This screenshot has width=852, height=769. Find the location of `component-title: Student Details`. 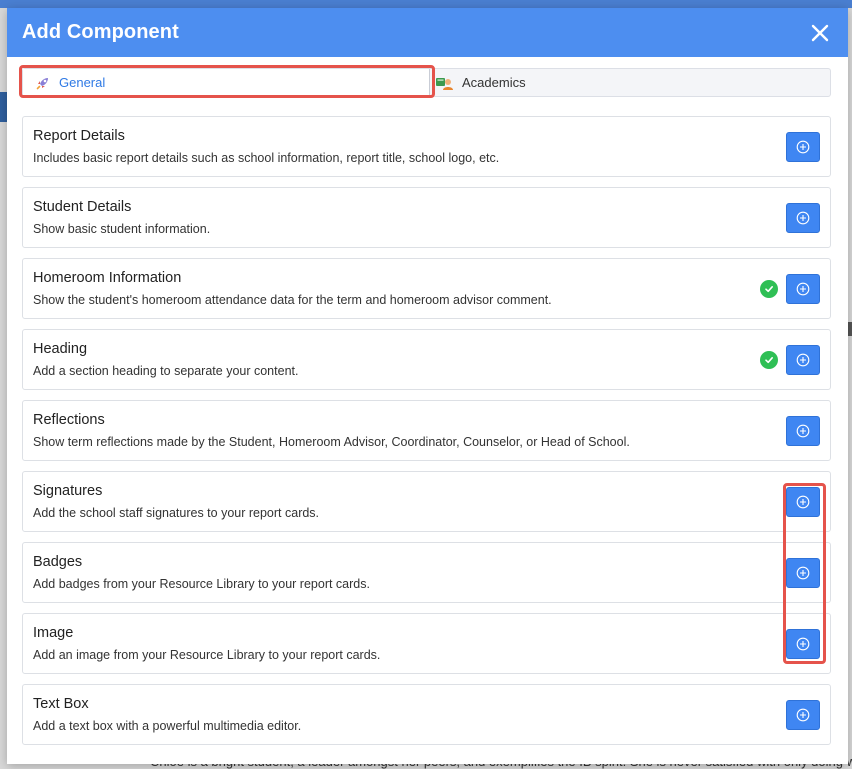

component-title: Student Details is located at coordinates (82, 207).